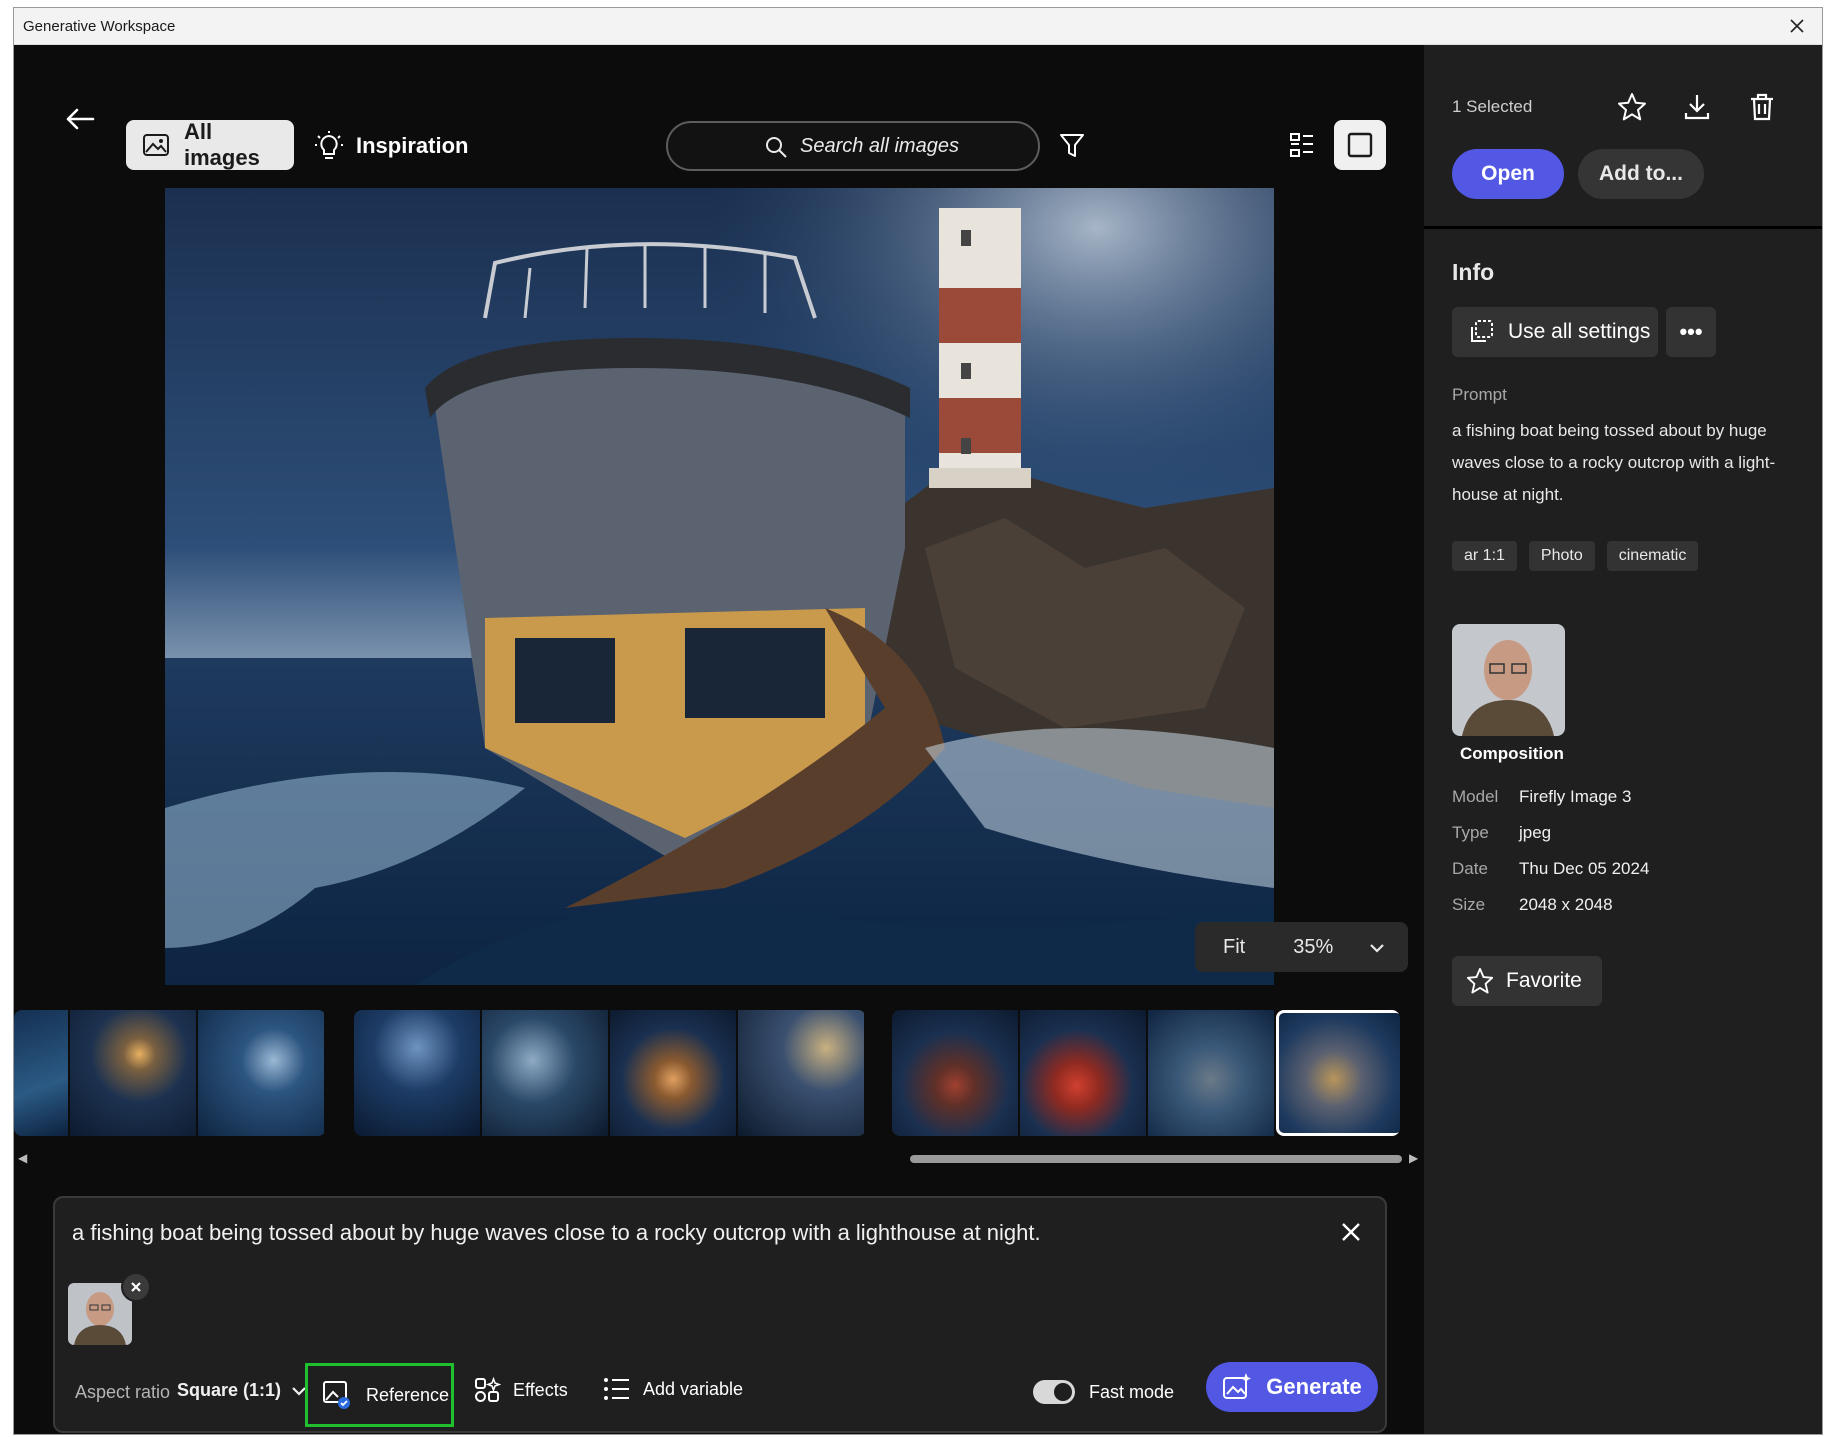 This screenshot has height=1437, width=1834. I want to click on back-button, so click(80, 119).